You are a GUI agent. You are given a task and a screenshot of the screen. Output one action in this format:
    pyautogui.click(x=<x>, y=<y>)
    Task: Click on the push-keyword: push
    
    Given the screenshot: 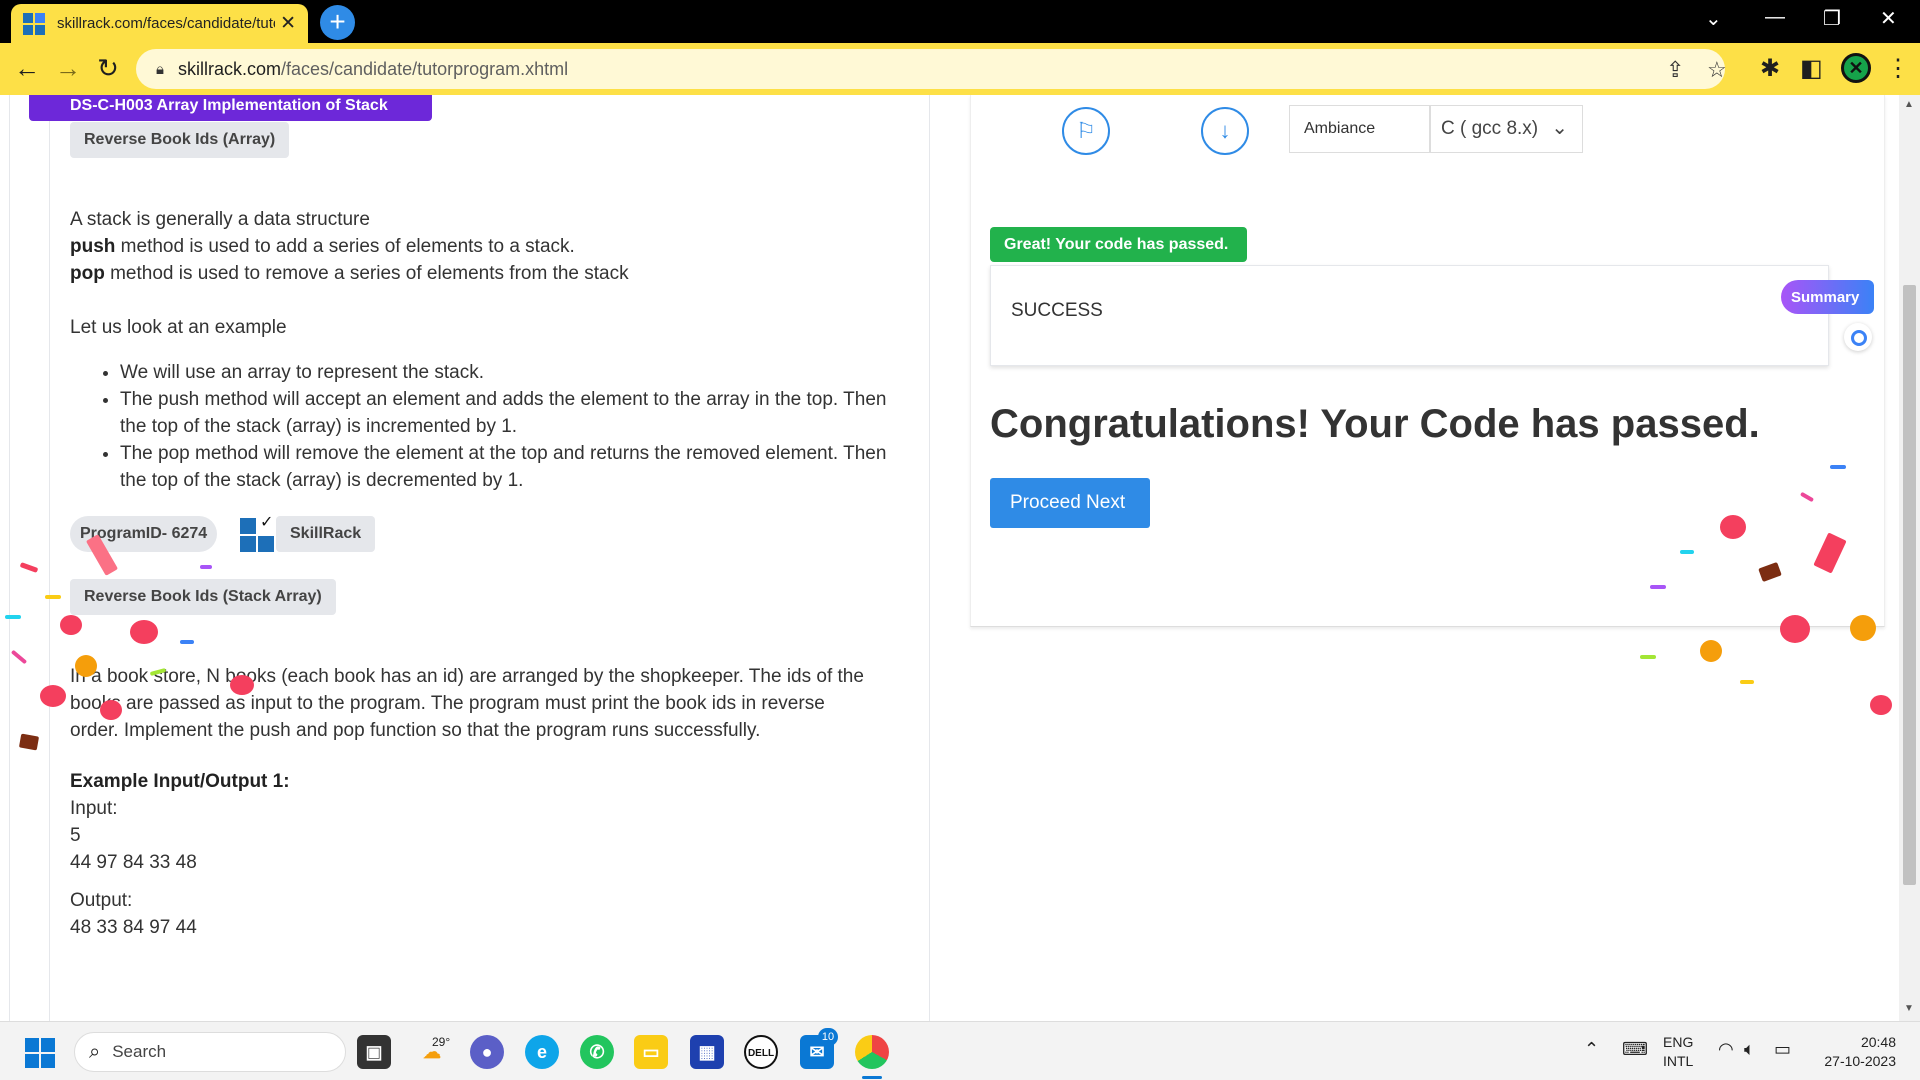 What is the action you would take?
    pyautogui.click(x=93, y=246)
    